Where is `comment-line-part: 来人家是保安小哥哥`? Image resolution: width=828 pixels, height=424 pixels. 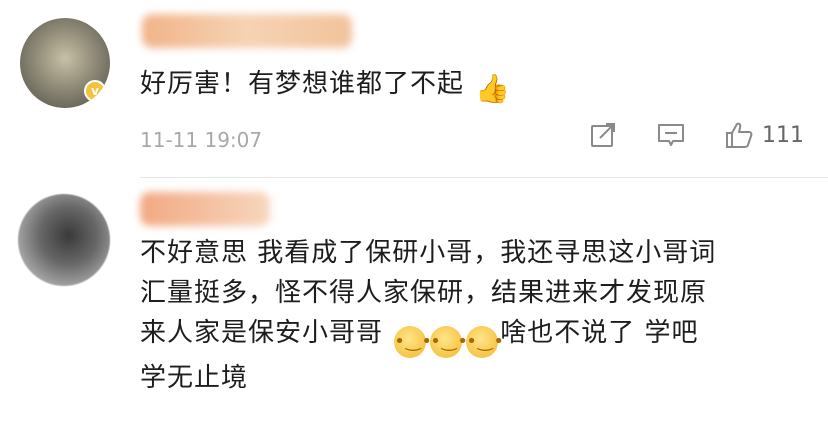 comment-line-part: 来人家是保安小哥哥 is located at coordinates (262, 333).